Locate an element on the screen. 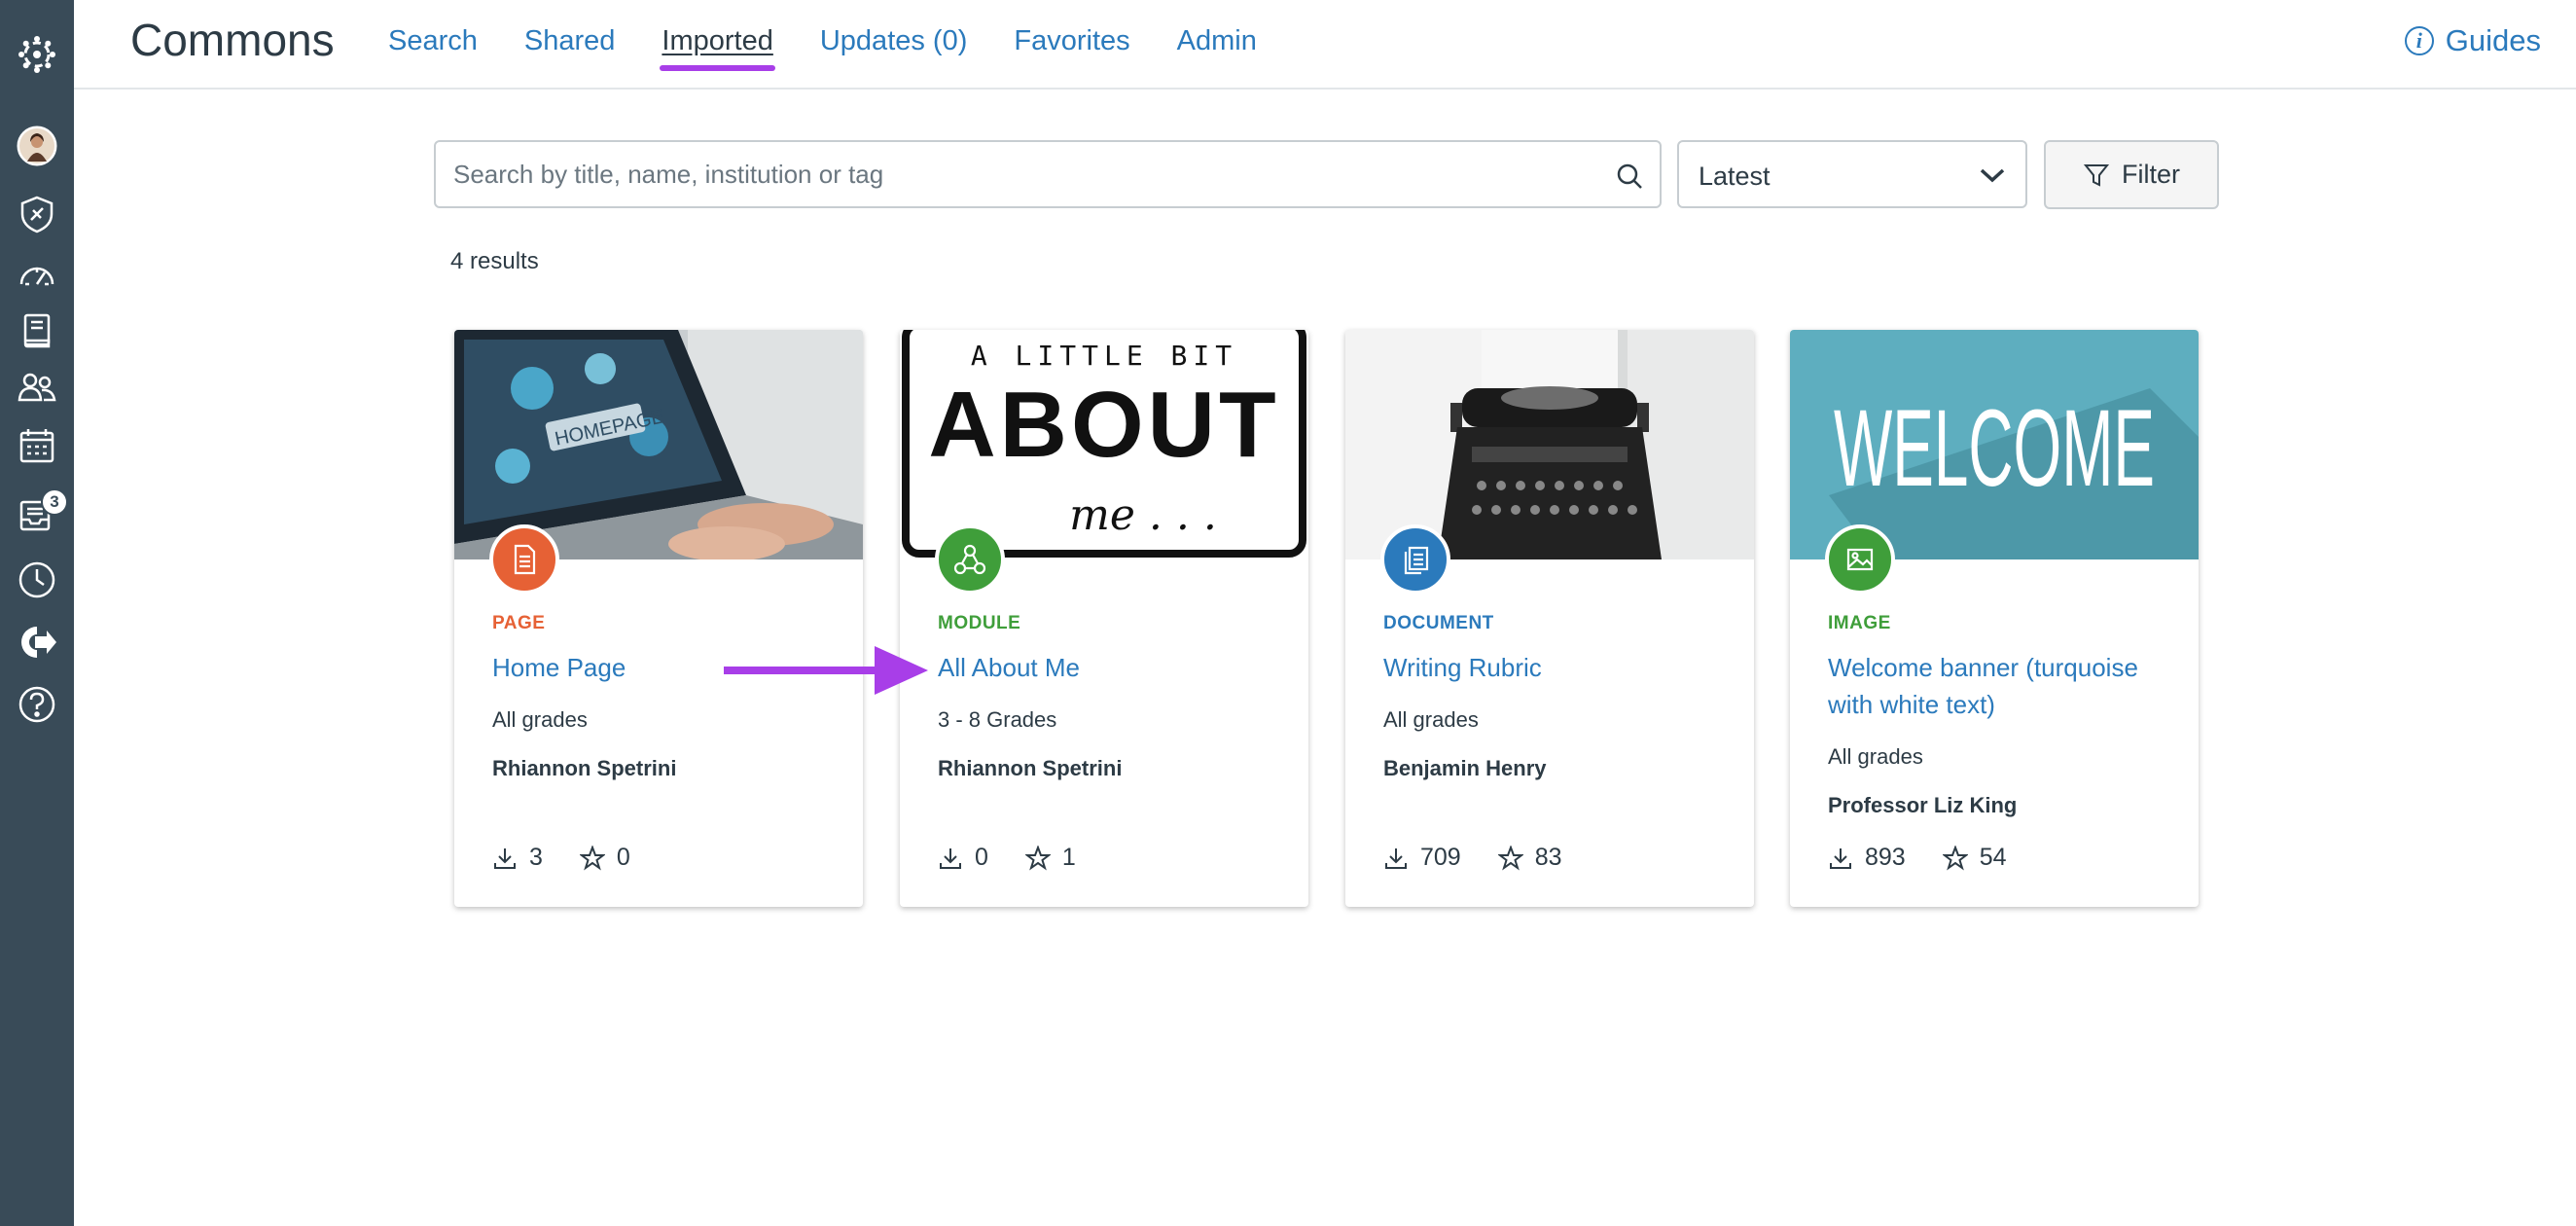  author-name: Professor Liz King is located at coordinates (1923, 805).